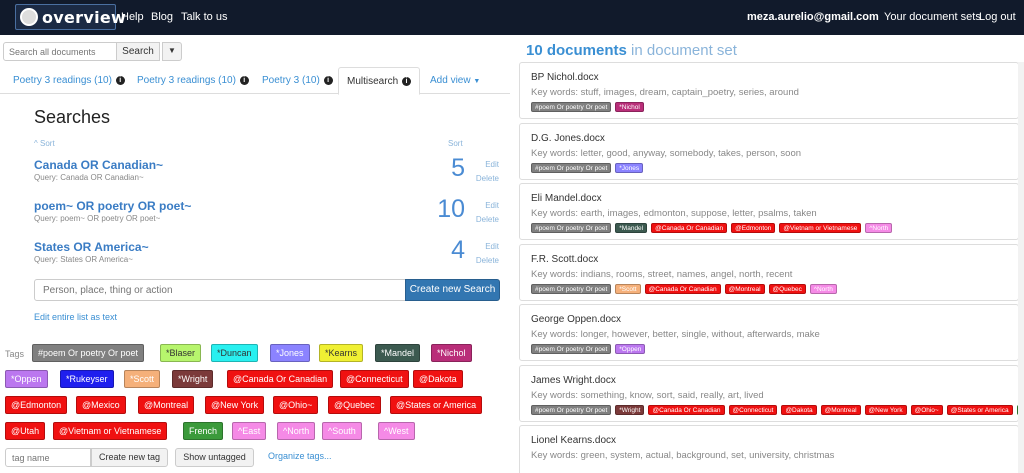 This screenshot has height=473, width=1024. What do you see at coordinates (166, 405) in the screenshot?
I see `tag: @Montreal` at bounding box center [166, 405].